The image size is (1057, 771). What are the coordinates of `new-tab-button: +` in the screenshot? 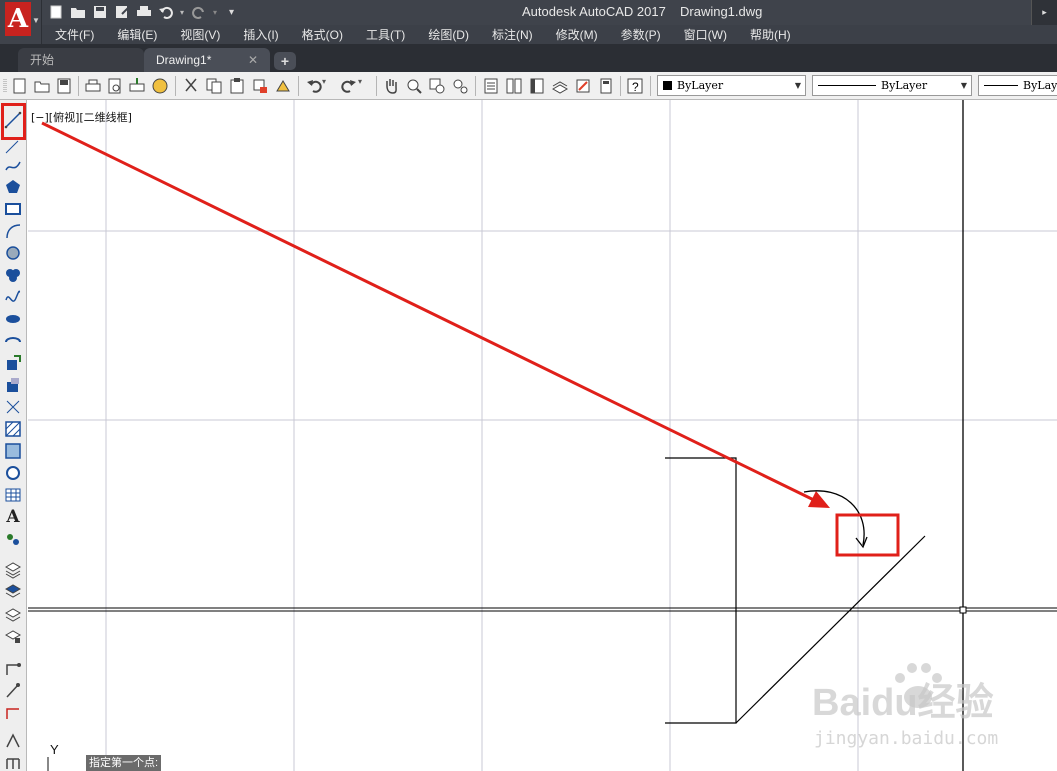 It's located at (285, 61).